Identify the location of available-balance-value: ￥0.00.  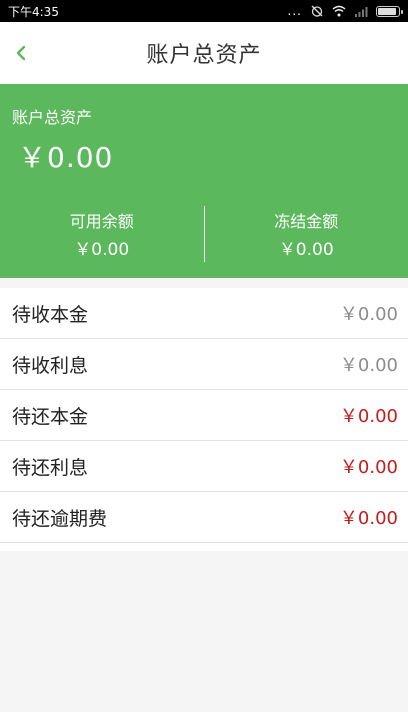
(102, 250).